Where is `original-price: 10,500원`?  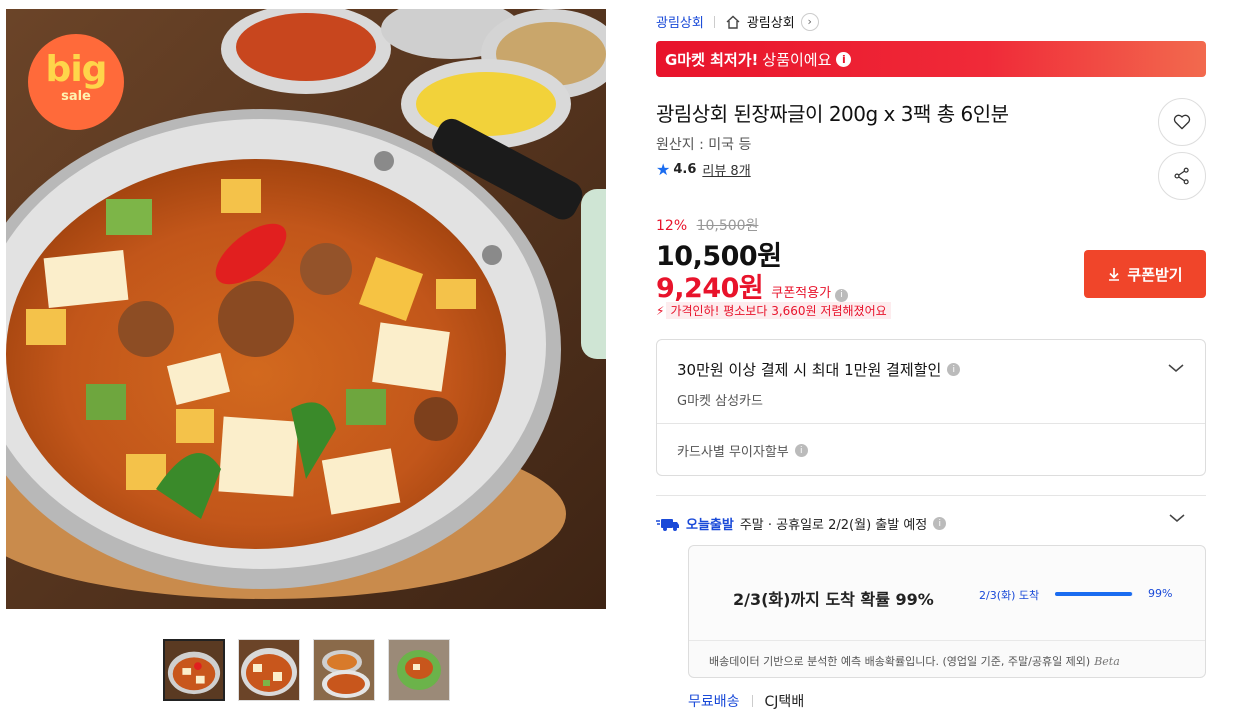
original-price: 10,500원 is located at coordinates (727, 226).